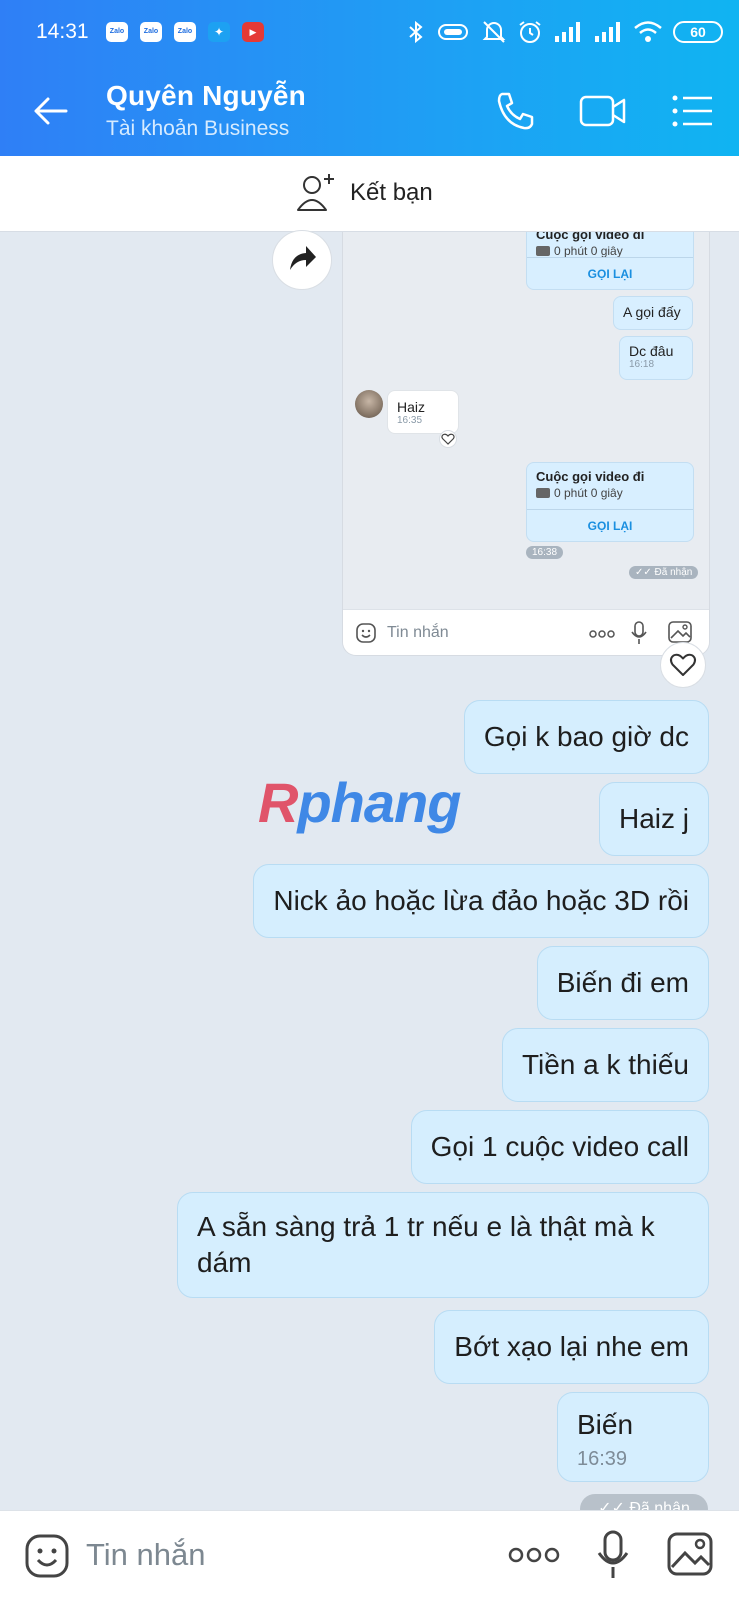  I want to click on message-text: Dc đâu, so click(651, 351).